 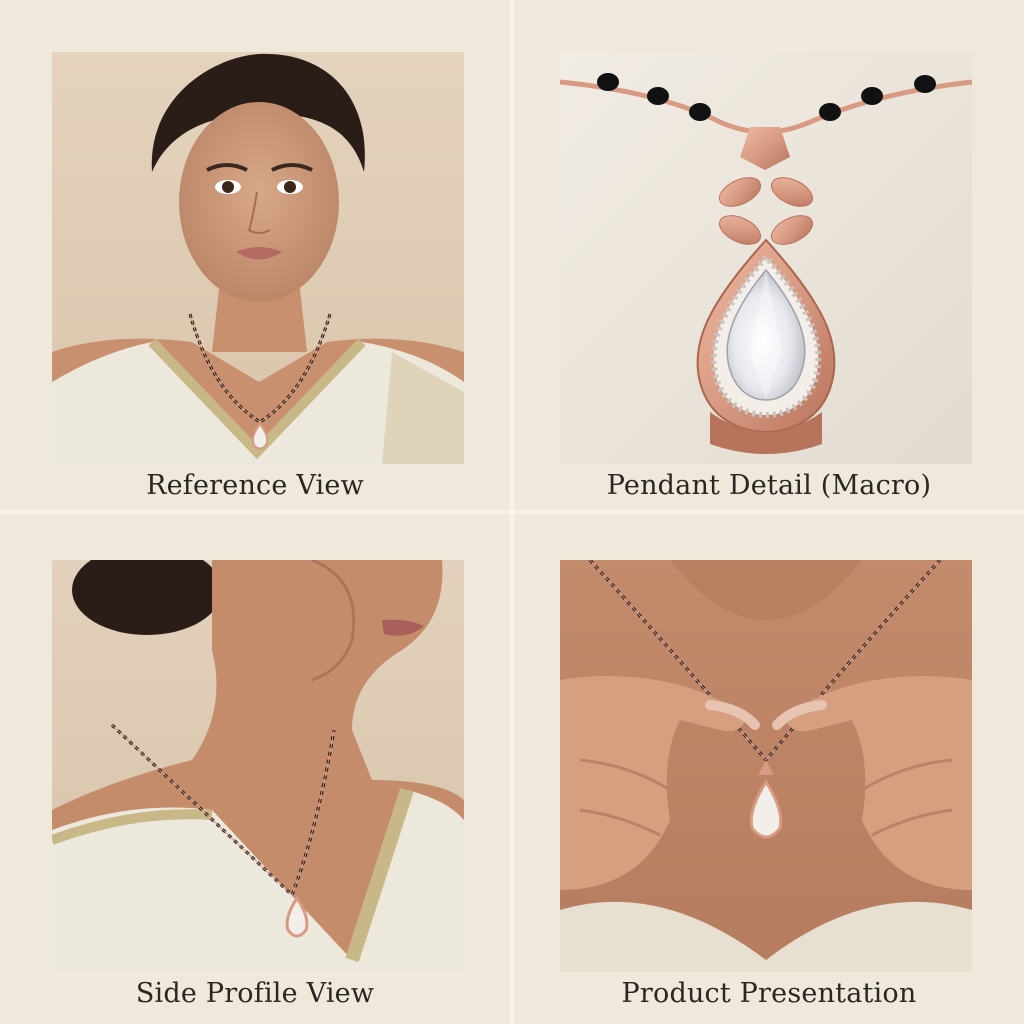 What do you see at coordinates (255, 993) in the screenshot?
I see `side-profile-caption: Side Profile View` at bounding box center [255, 993].